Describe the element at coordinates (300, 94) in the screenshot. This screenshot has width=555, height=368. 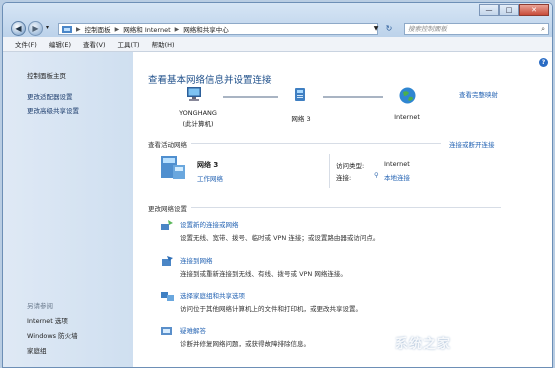
I see `network-icon` at that location.